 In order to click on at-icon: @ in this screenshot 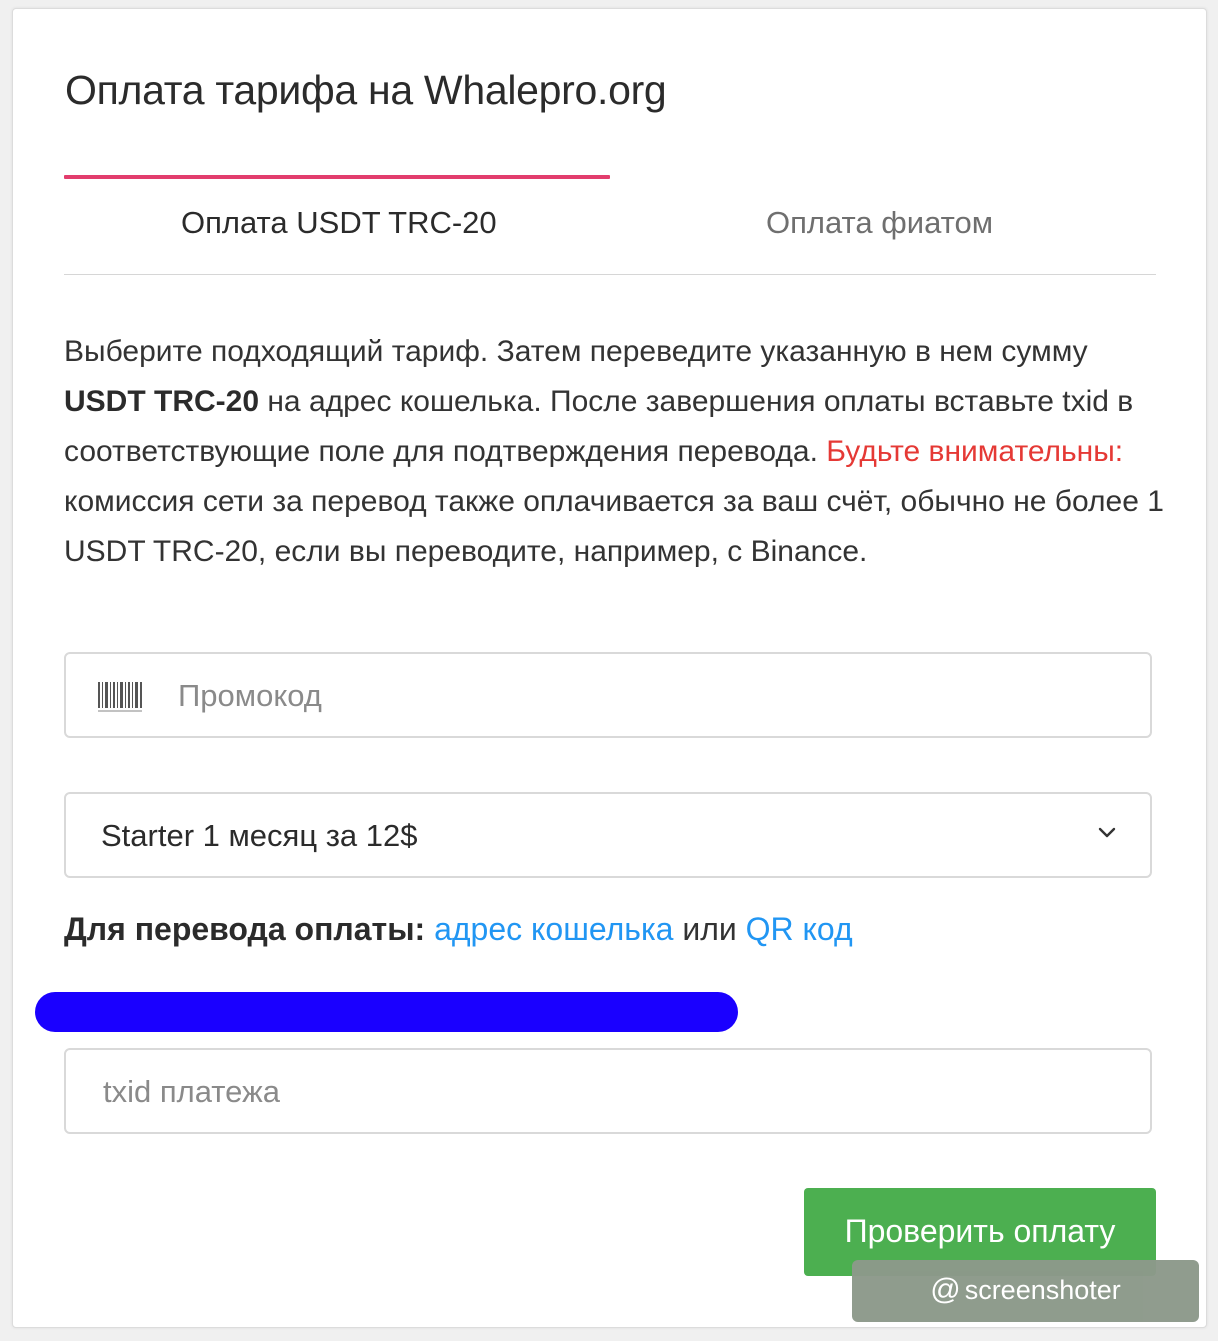, I will do `click(945, 1289)`.